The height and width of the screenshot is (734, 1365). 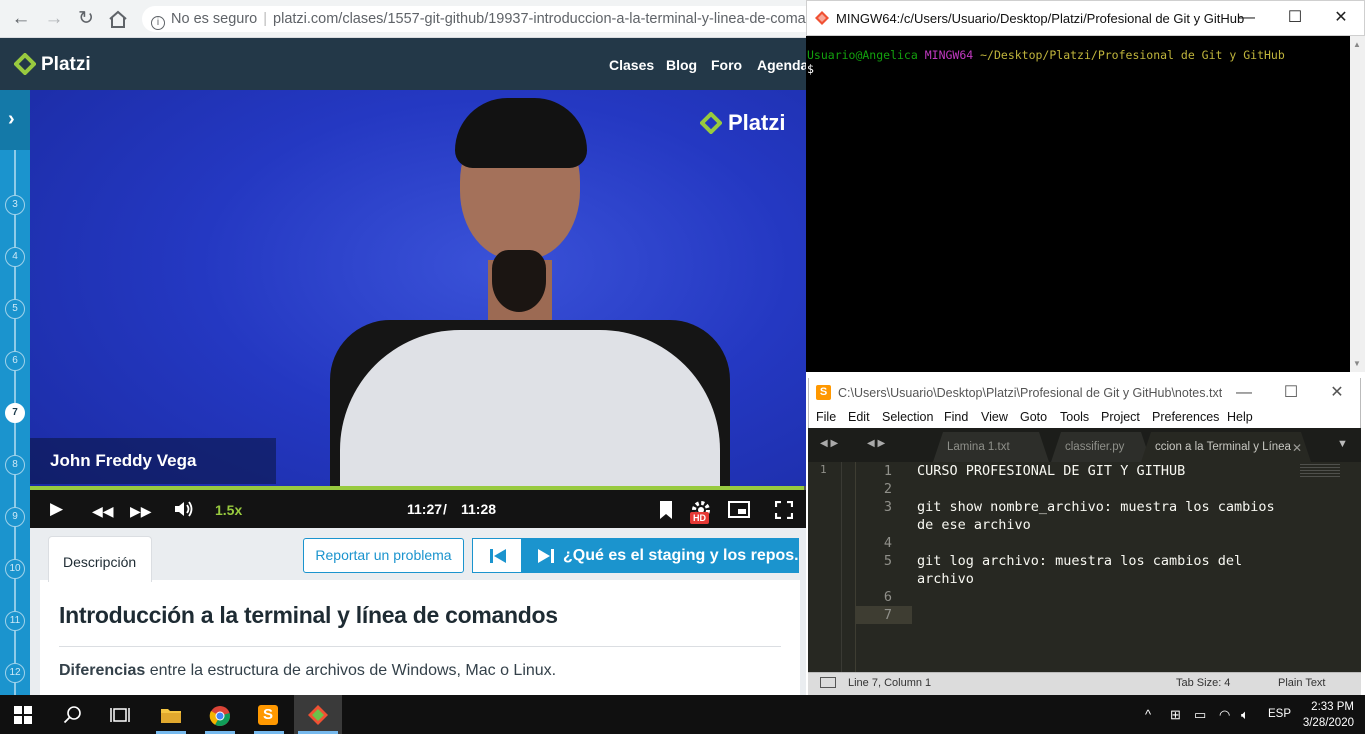 I want to click on status-tab-size: Tab Size: 4, so click(x=1203, y=683).